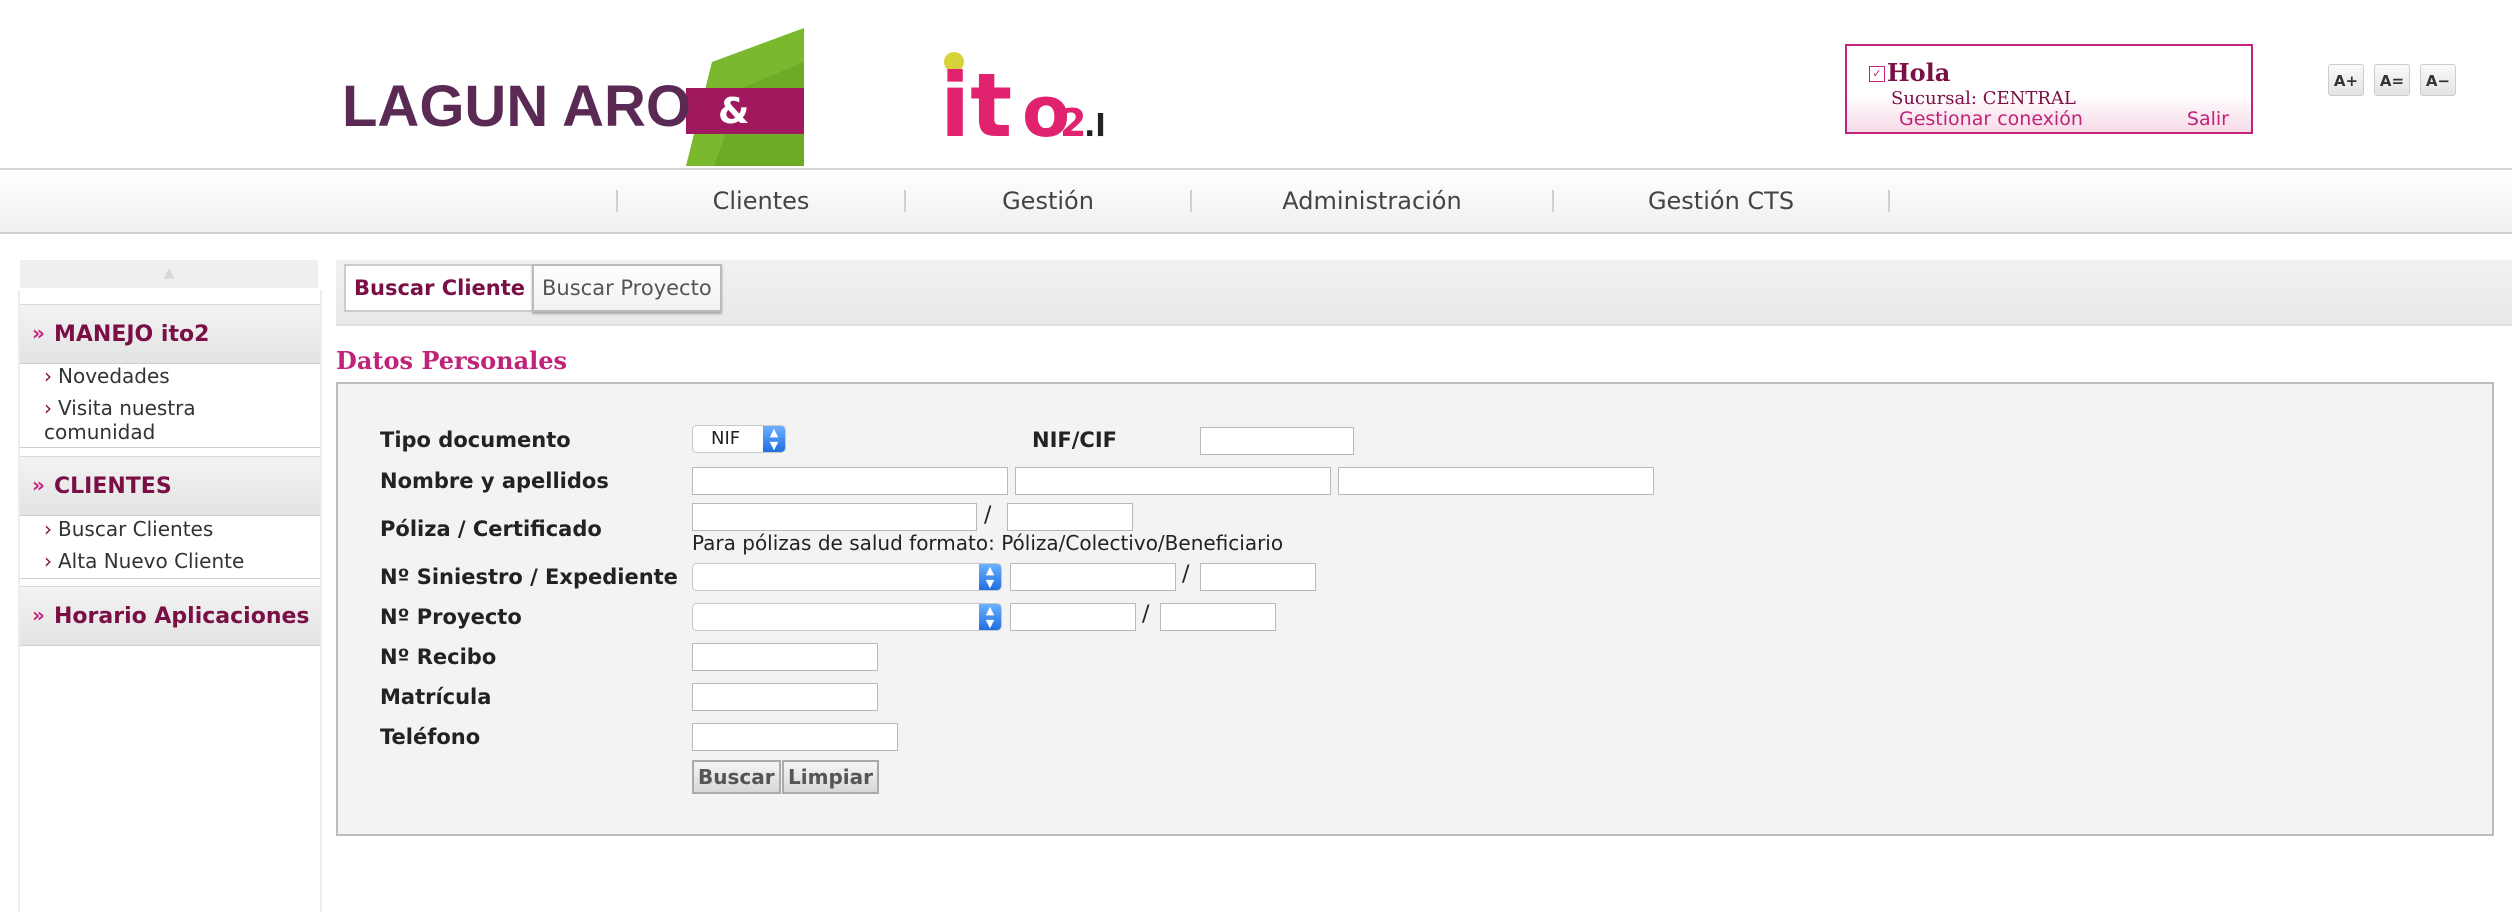  What do you see at coordinates (1983, 98) in the screenshot?
I see `branch-label: Sucursal: CENTRAL` at bounding box center [1983, 98].